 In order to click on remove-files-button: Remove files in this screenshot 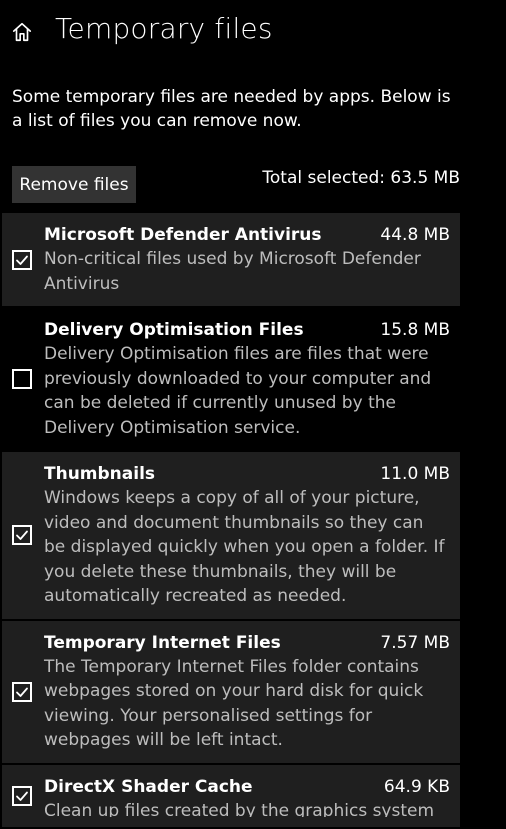, I will do `click(74, 184)`.